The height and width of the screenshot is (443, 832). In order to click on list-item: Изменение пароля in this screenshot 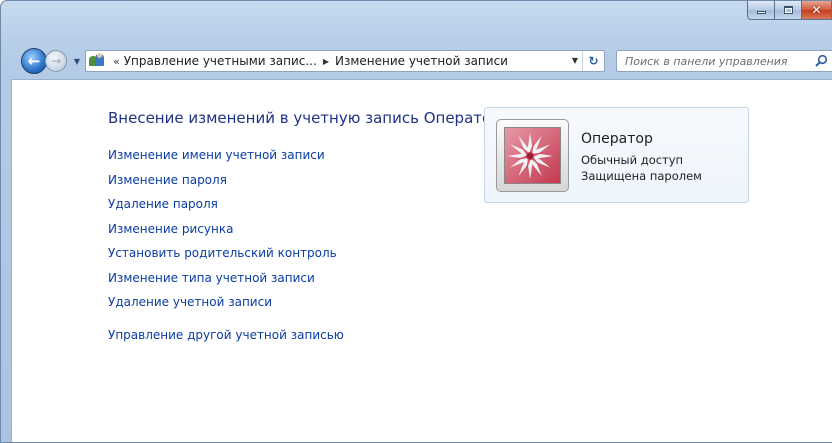, I will do `click(226, 185)`.